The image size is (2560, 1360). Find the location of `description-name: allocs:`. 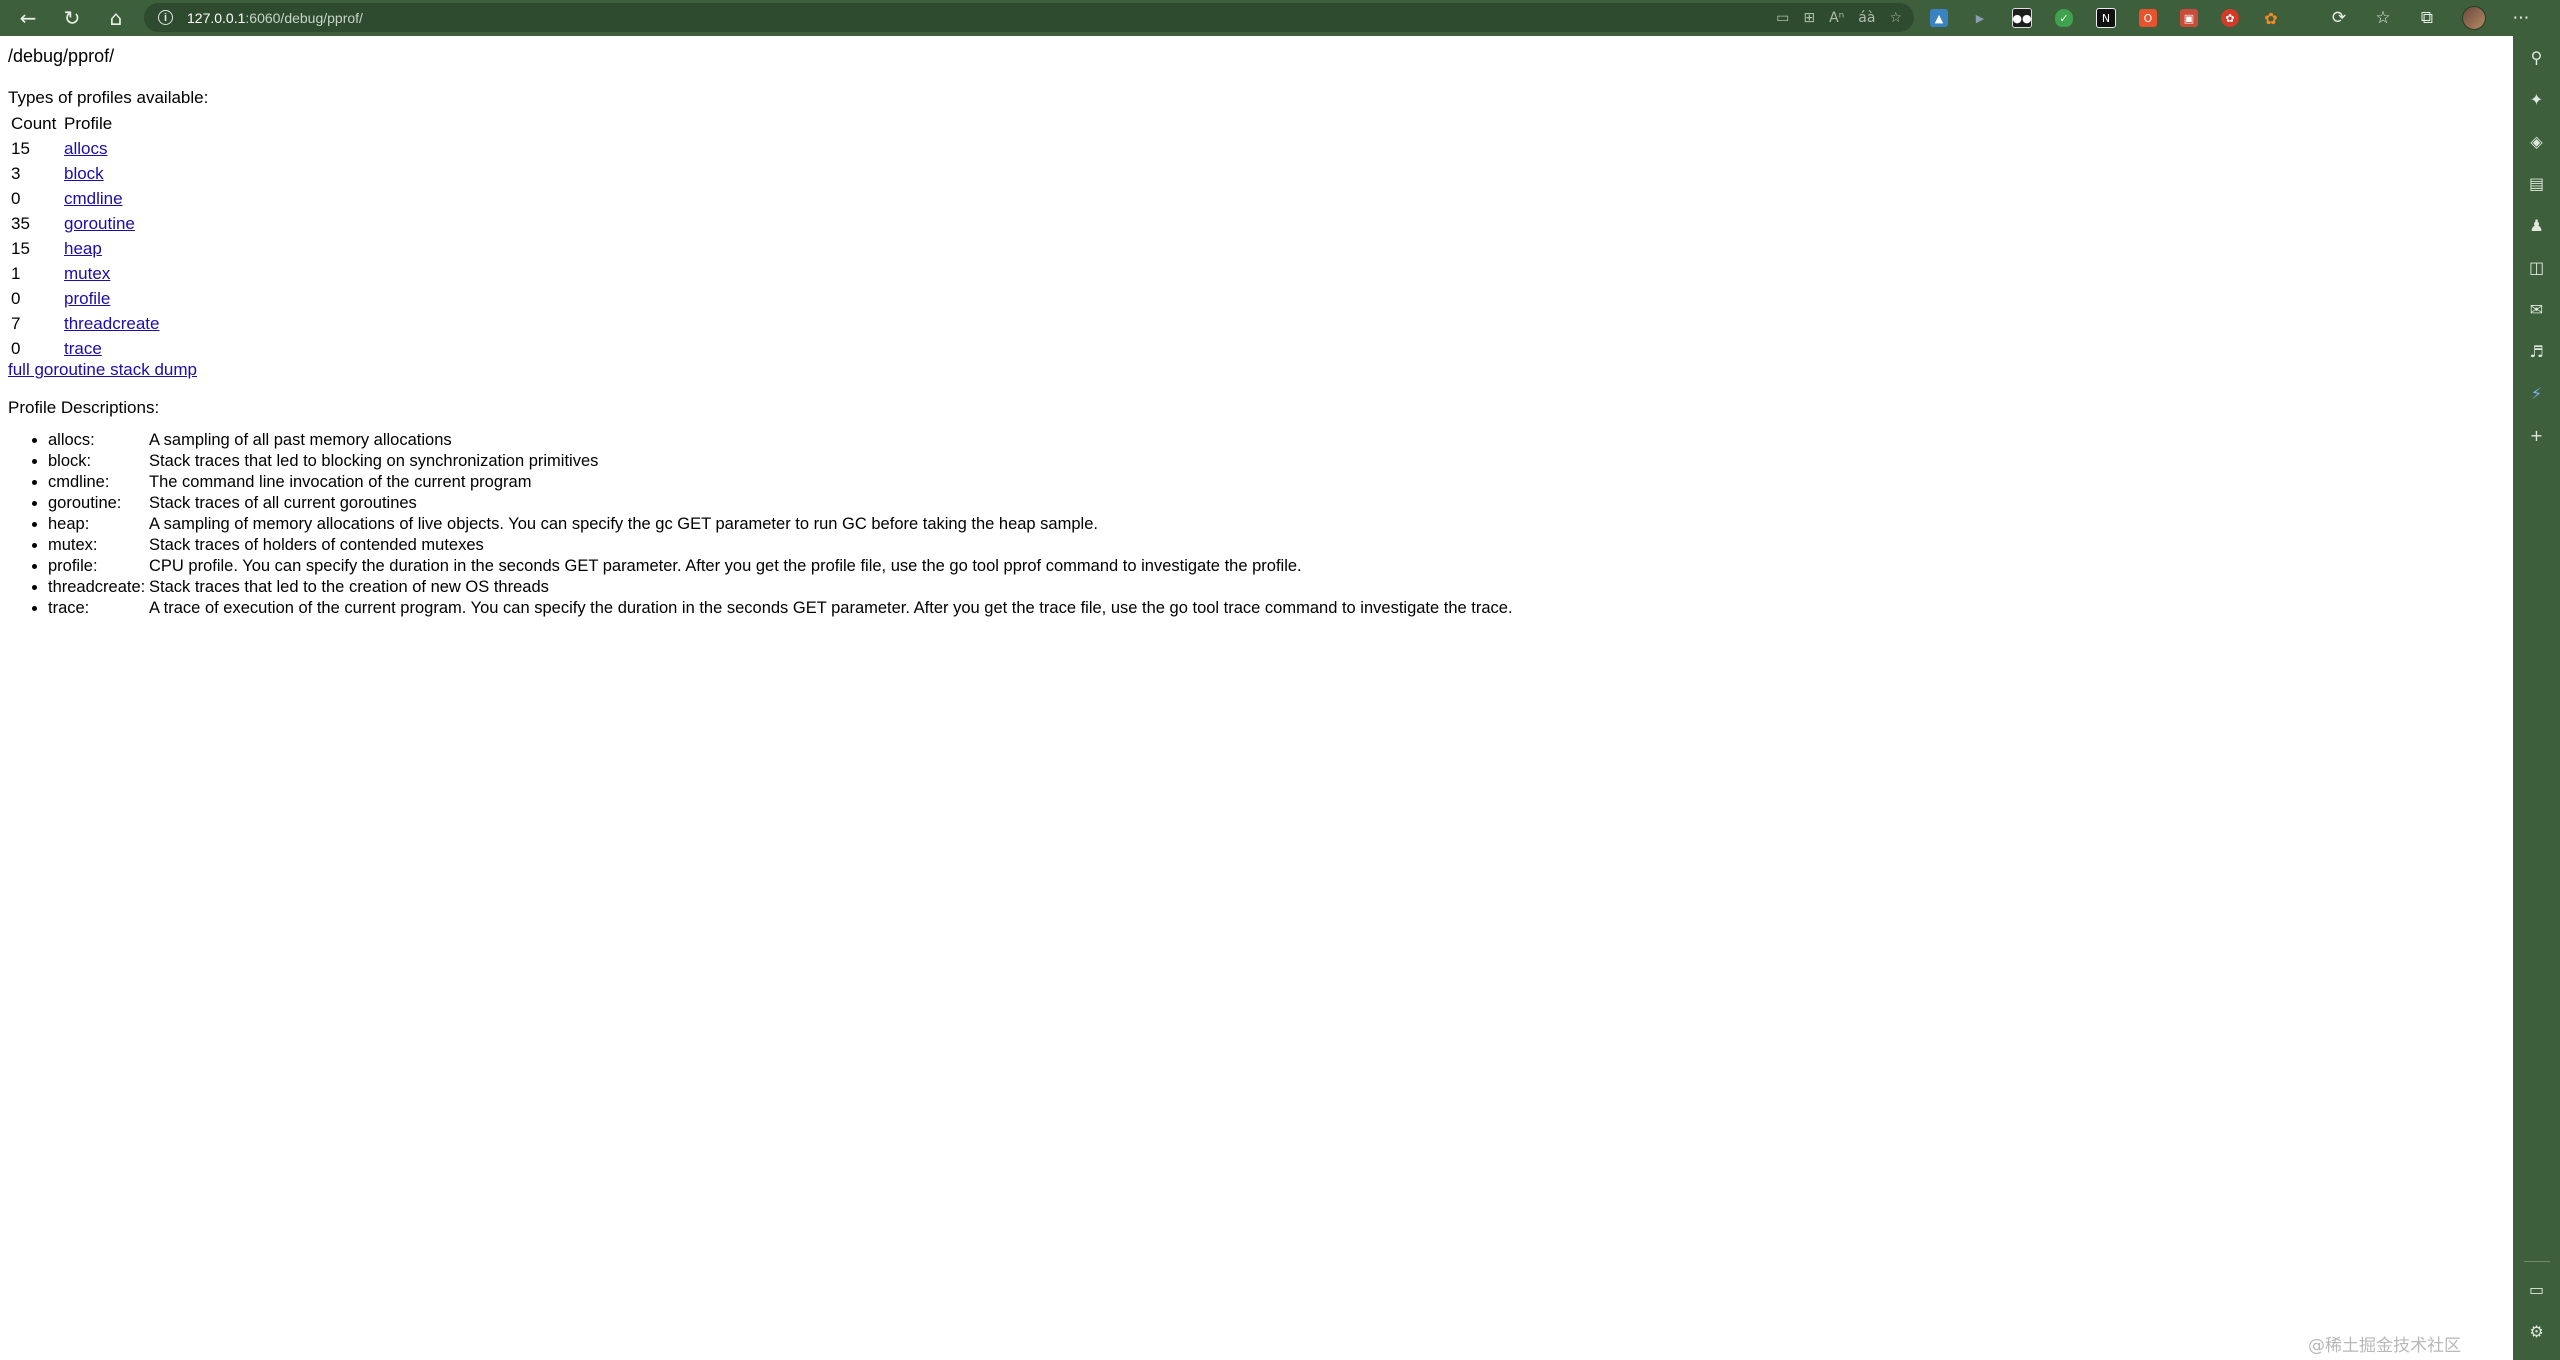

description-name: allocs: is located at coordinates (71, 440).